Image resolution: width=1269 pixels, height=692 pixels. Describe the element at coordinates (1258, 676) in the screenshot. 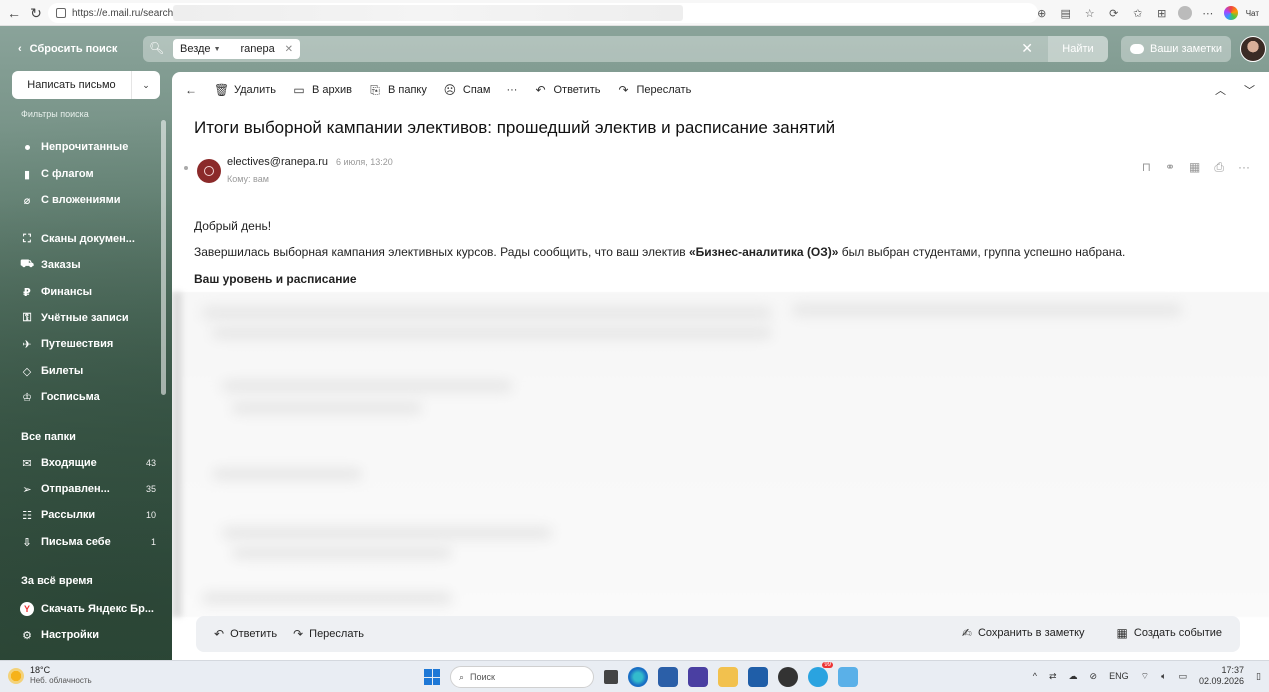

I see `notifications-icon: ▯` at that location.